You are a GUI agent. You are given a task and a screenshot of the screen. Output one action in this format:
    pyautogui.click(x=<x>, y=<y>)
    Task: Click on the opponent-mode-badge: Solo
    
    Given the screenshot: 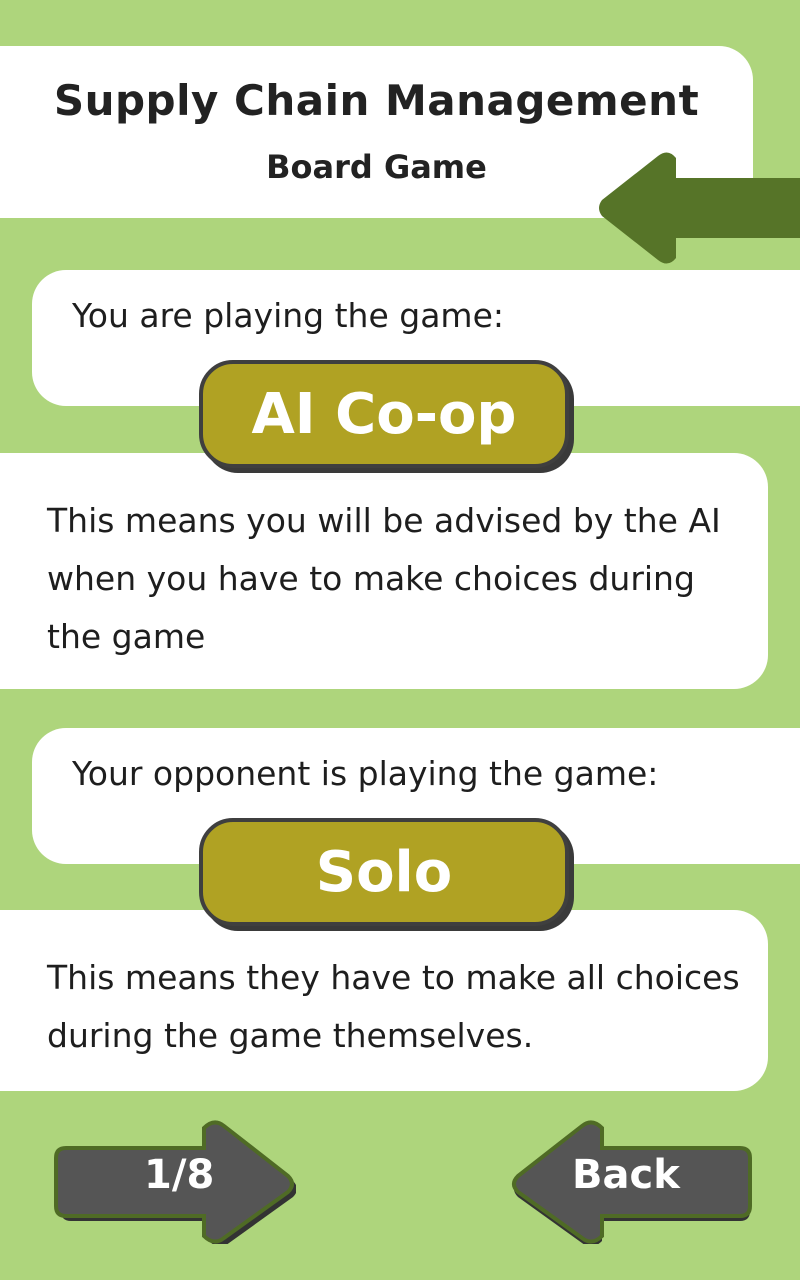 What is the action you would take?
    pyautogui.click(x=384, y=872)
    